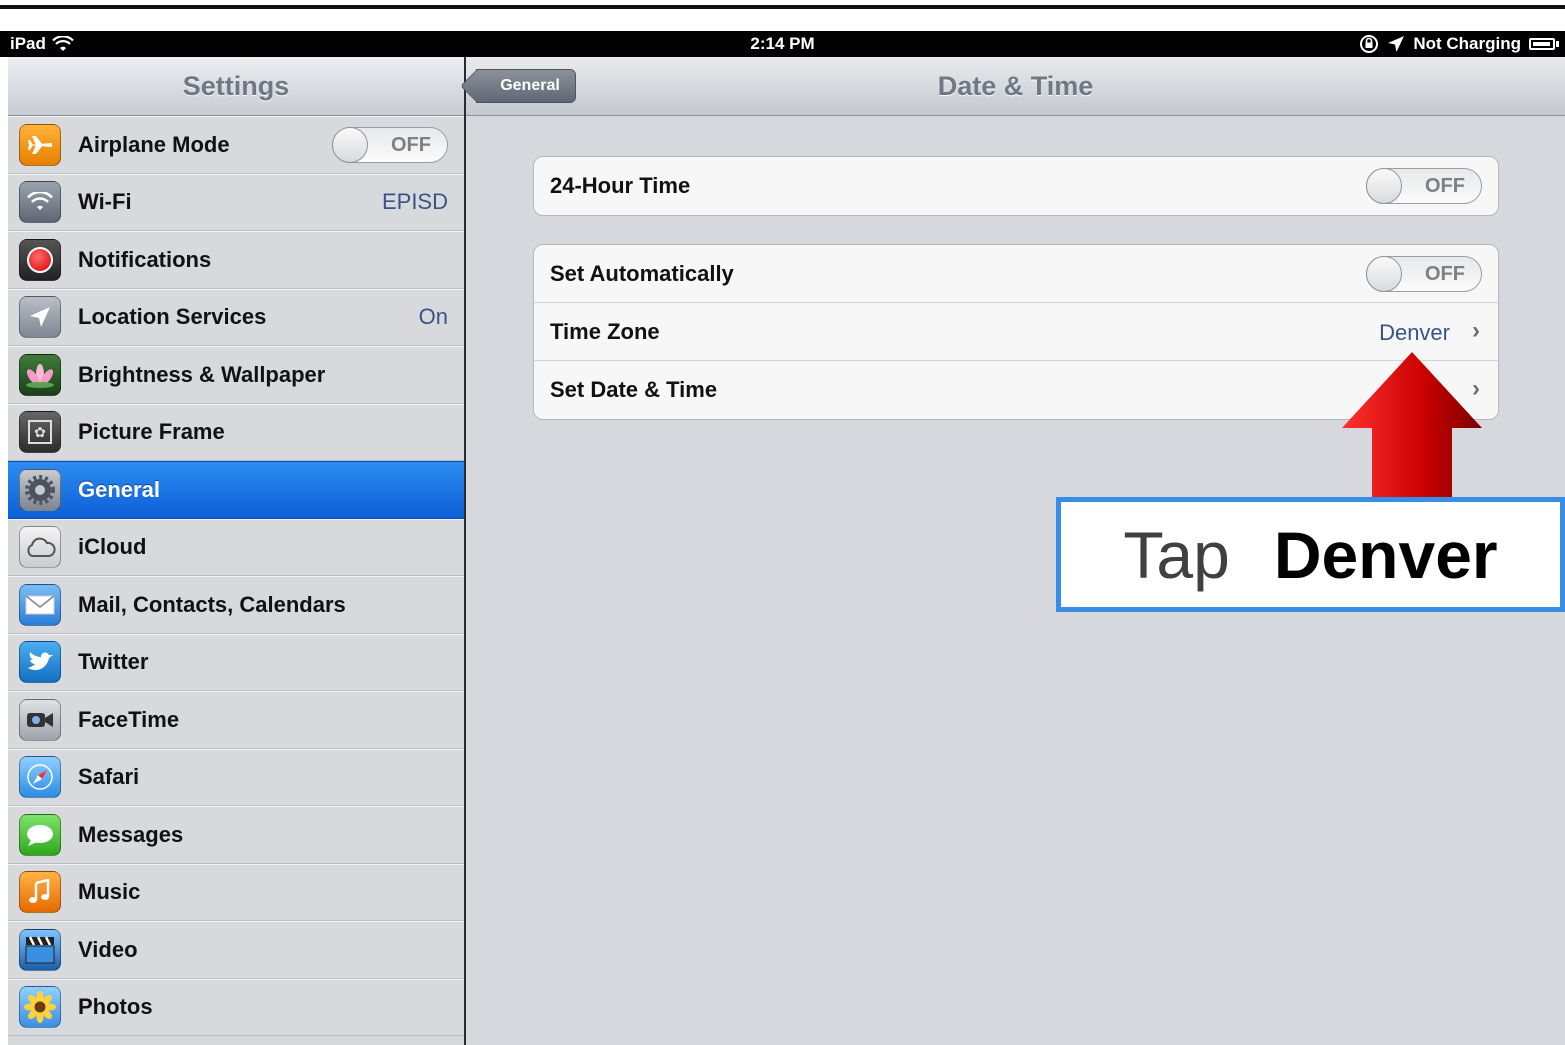 The image size is (1565, 1045). I want to click on row-label: Time Zone, so click(605, 331).